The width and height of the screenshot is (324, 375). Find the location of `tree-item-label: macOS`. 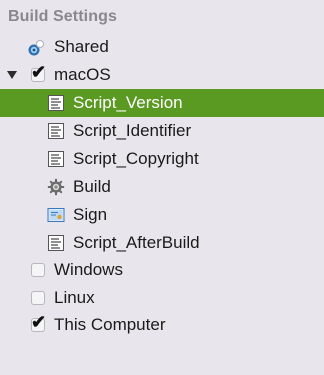

tree-item-label: macOS is located at coordinates (82, 74).